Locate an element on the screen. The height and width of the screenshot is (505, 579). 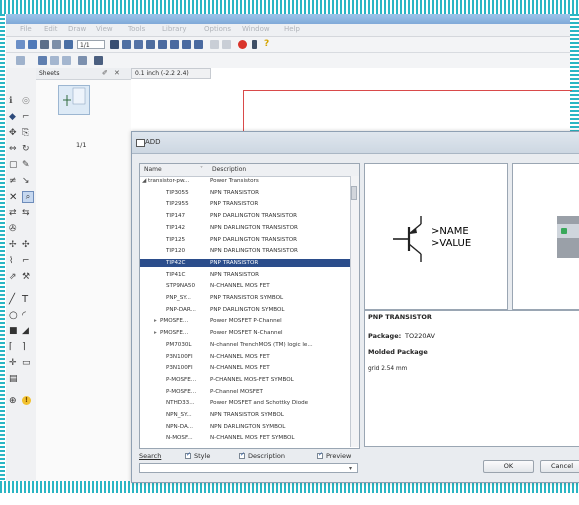
library-row: TIP120 NPN DARLINGTON TRANSISTOR is located at coordinates (245, 251).